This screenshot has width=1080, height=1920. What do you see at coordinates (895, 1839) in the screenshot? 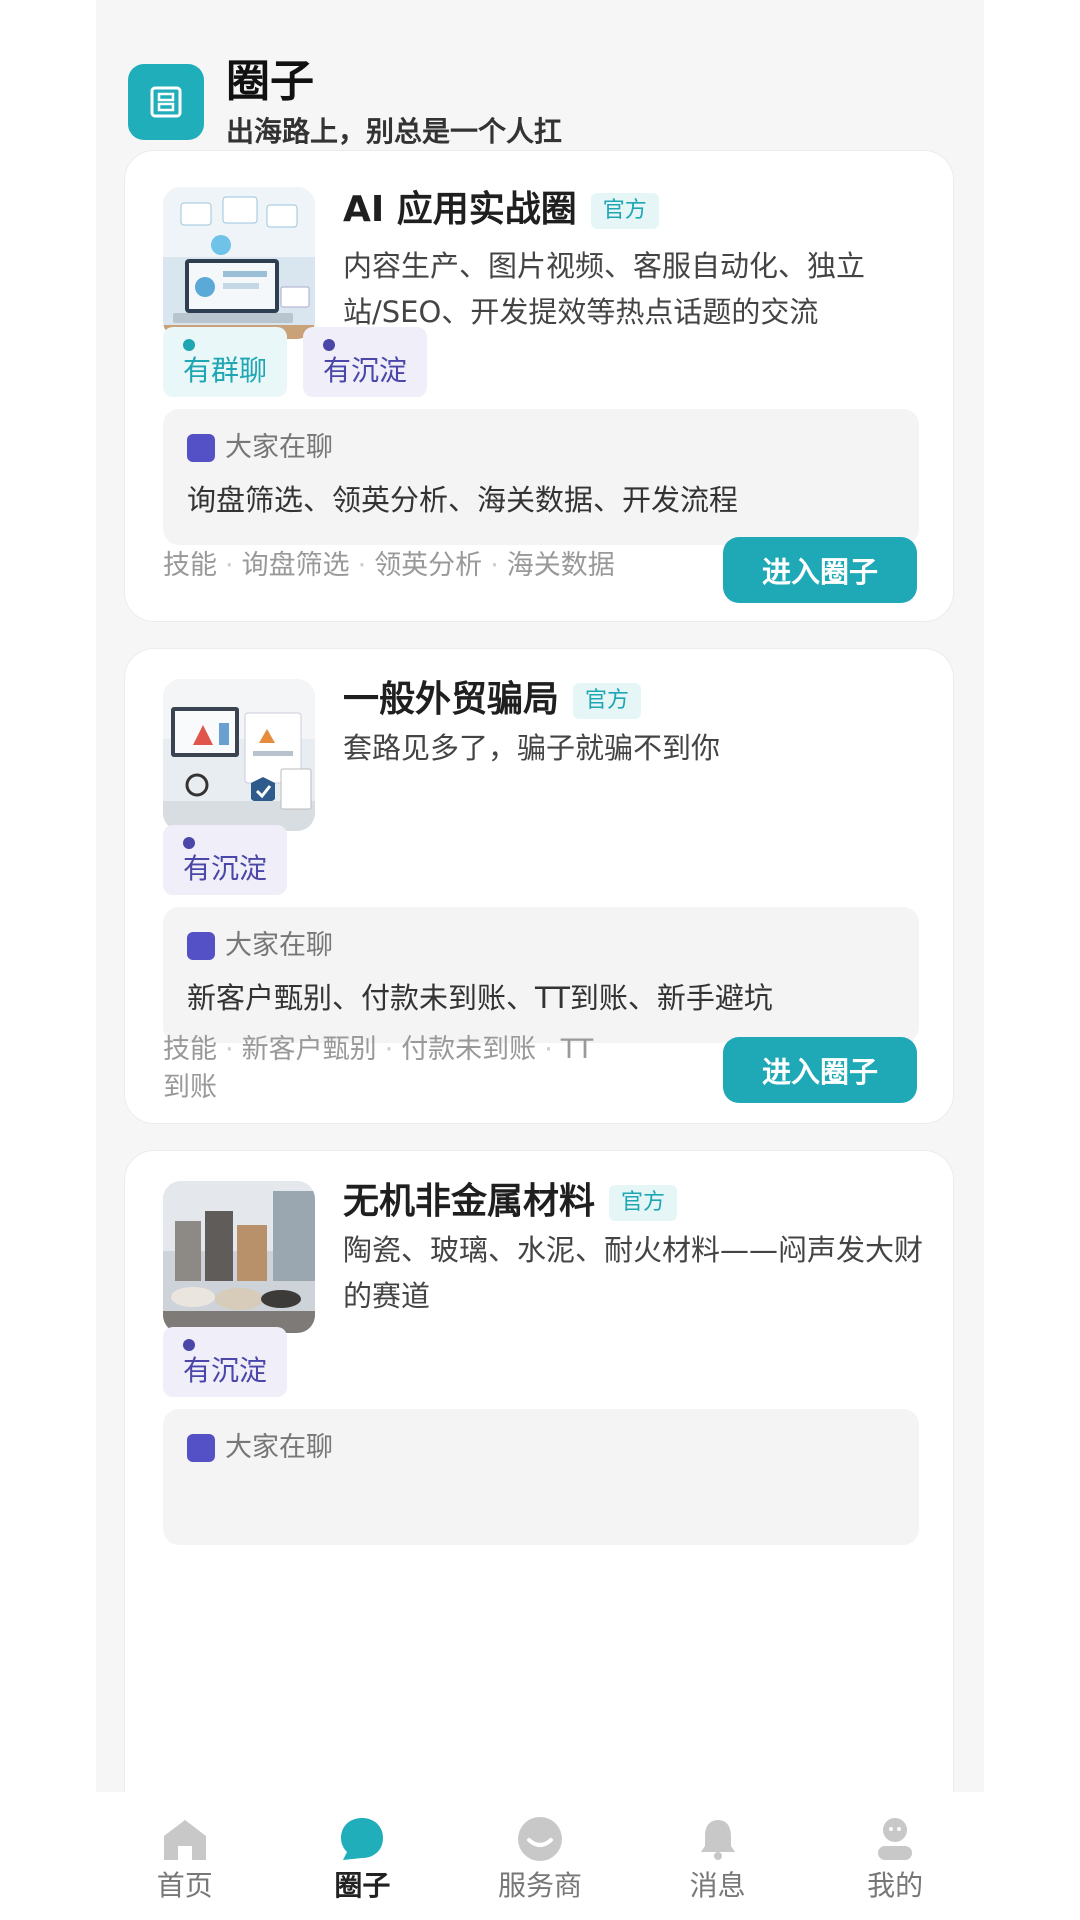
I see `profile-icon` at bounding box center [895, 1839].